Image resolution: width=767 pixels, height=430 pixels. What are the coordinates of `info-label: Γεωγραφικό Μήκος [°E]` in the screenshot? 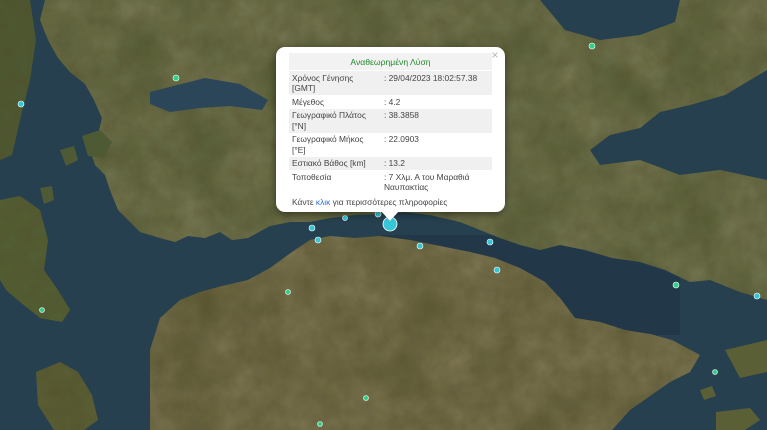 It's located at (328, 144).